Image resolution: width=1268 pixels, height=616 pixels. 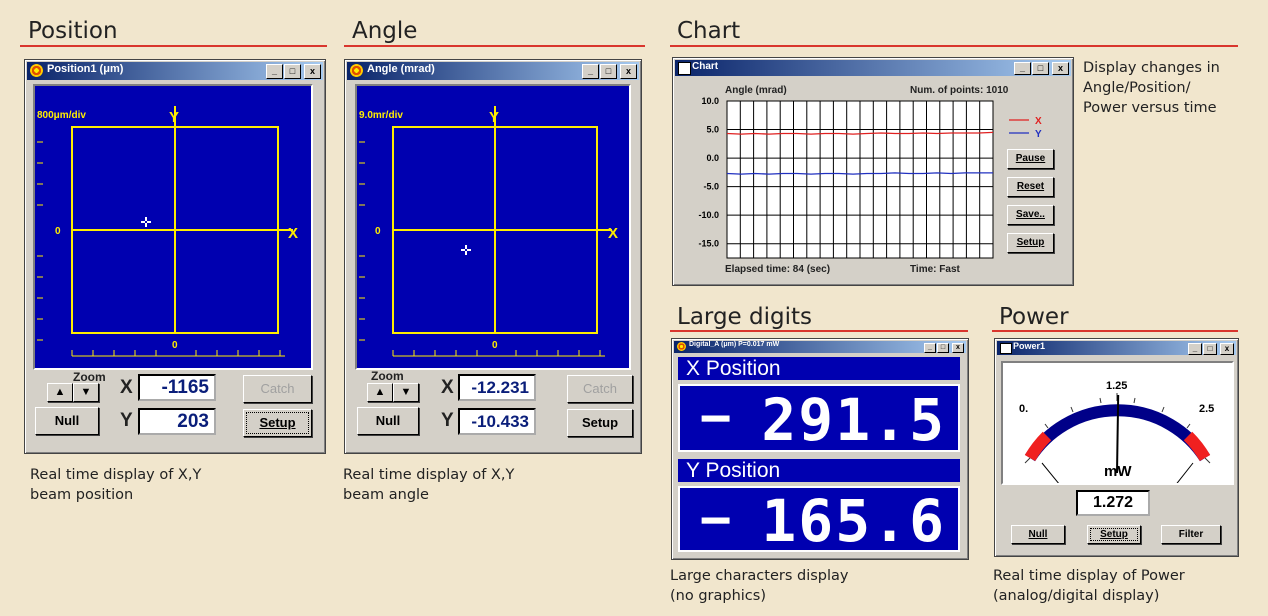 I want to click on angle-display: 9.0mr/div Y X 0 0, so click(x=493, y=227).